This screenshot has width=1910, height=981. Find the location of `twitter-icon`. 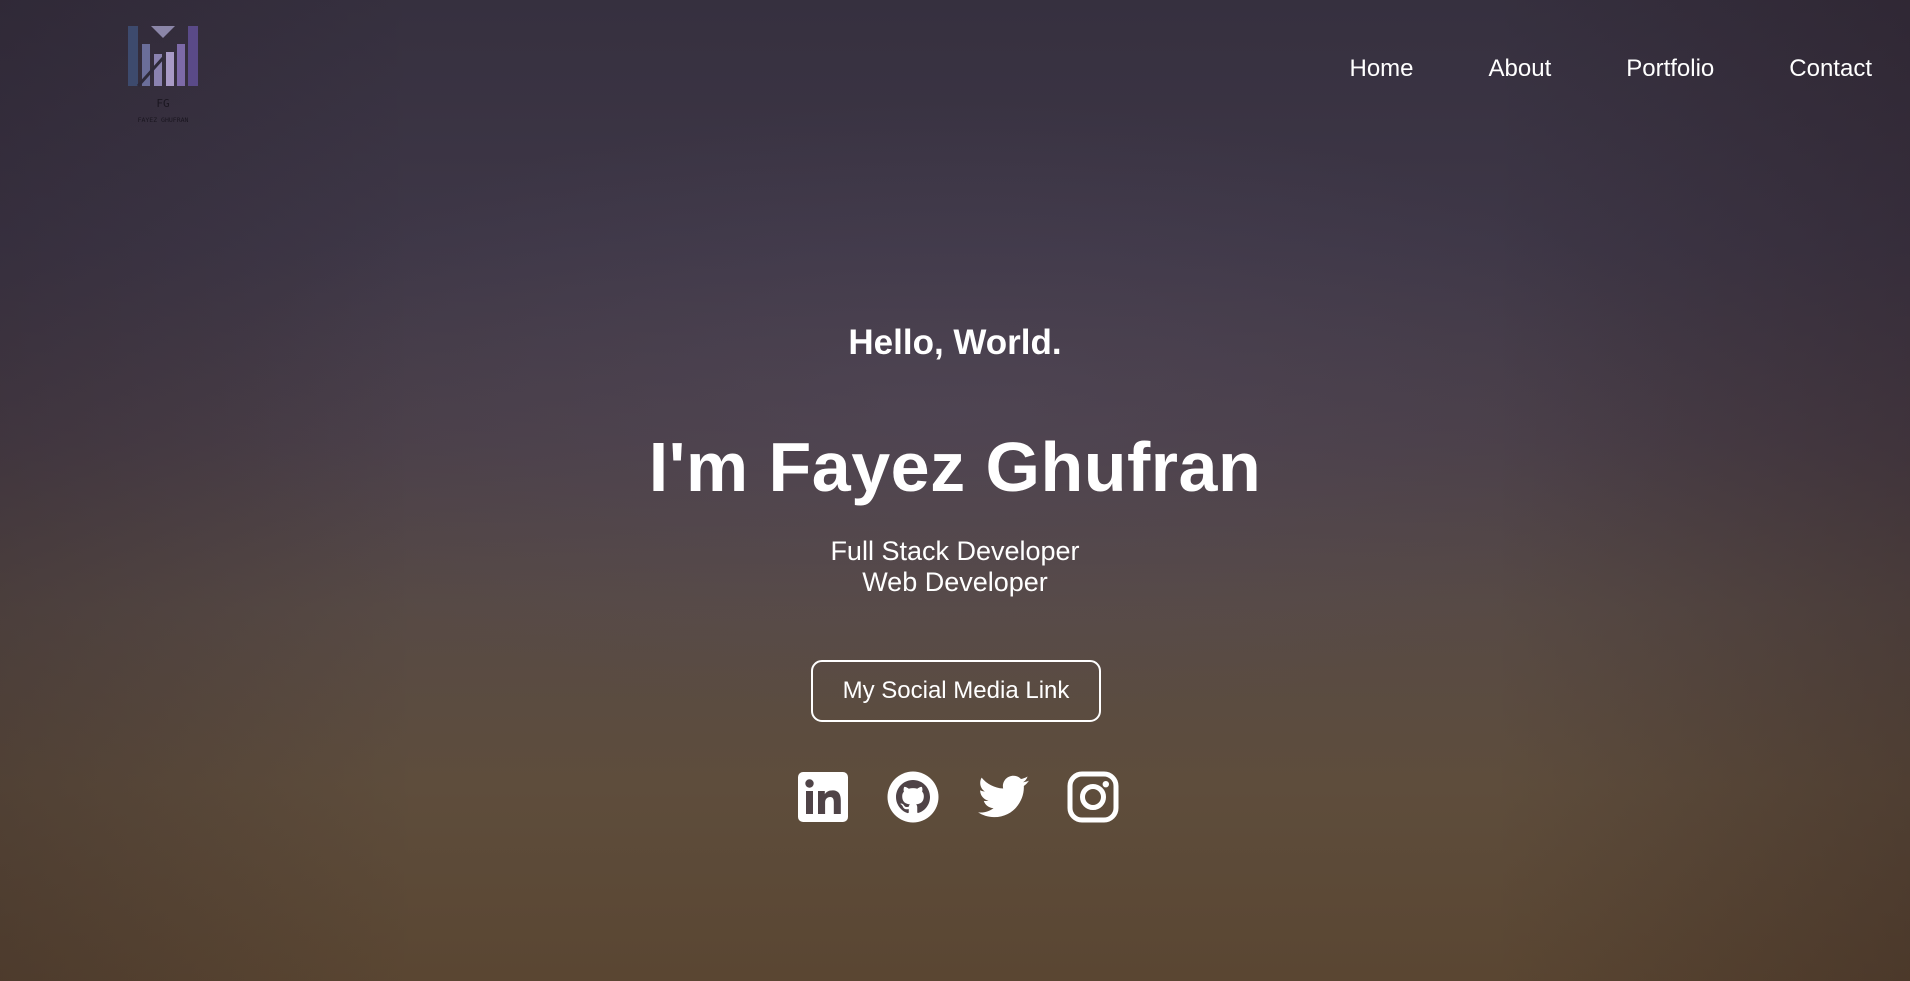

twitter-icon is located at coordinates (1003, 796).